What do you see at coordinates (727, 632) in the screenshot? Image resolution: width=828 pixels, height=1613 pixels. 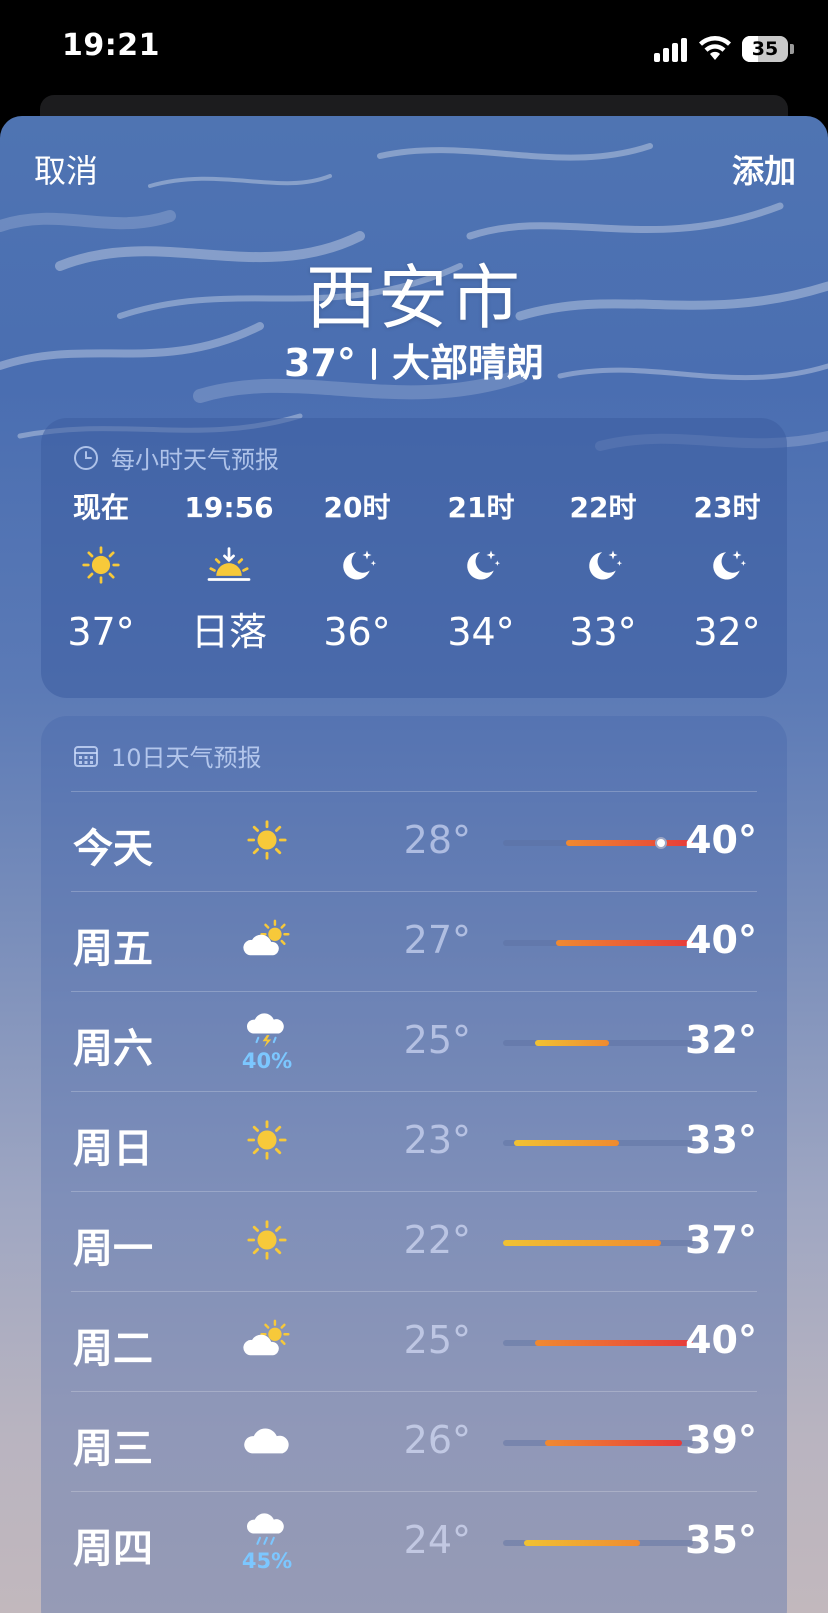 I see `hour-temperature: 32°` at bounding box center [727, 632].